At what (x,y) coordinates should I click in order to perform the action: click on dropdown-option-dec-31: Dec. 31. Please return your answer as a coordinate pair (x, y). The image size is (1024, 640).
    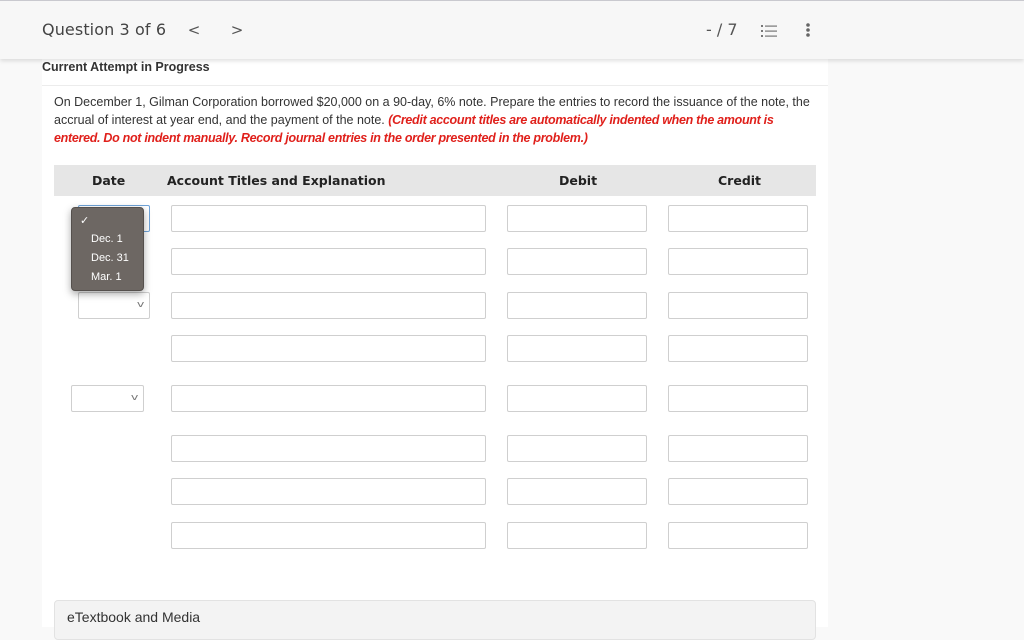
    Looking at the image, I should click on (110, 258).